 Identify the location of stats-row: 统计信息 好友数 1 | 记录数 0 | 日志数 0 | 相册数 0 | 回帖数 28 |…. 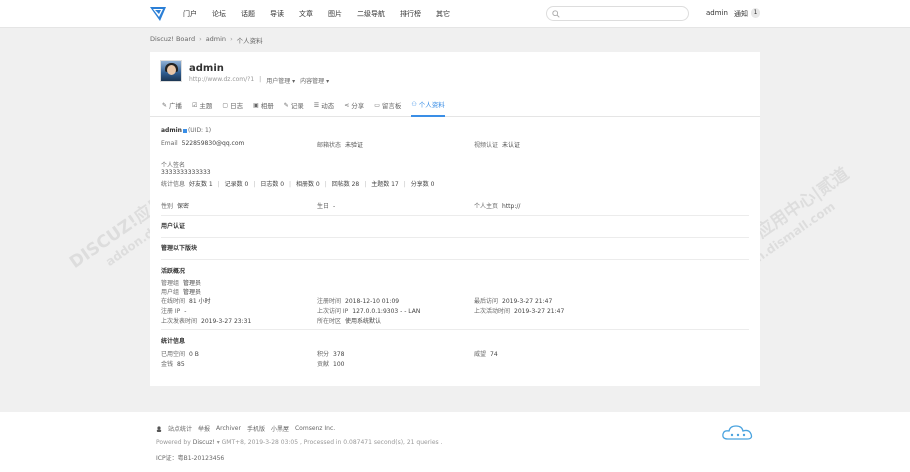
(298, 183).